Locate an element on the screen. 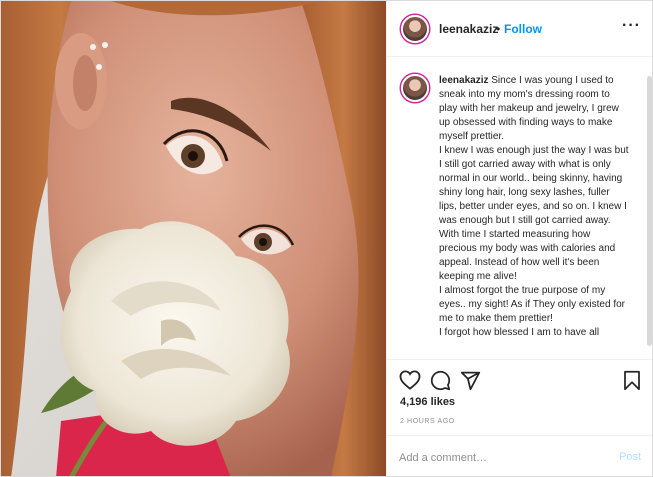 The width and height of the screenshot is (653, 477). likes-count: 4,196 likes is located at coordinates (427, 402).